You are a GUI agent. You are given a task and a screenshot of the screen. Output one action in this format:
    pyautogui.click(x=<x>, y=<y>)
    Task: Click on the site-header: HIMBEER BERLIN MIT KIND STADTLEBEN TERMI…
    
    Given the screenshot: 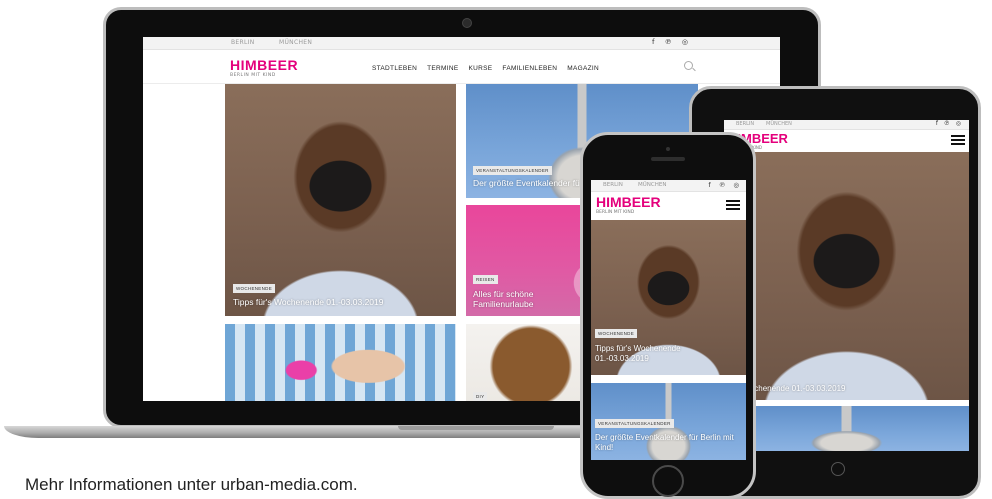 What is the action you would take?
    pyautogui.click(x=461, y=67)
    